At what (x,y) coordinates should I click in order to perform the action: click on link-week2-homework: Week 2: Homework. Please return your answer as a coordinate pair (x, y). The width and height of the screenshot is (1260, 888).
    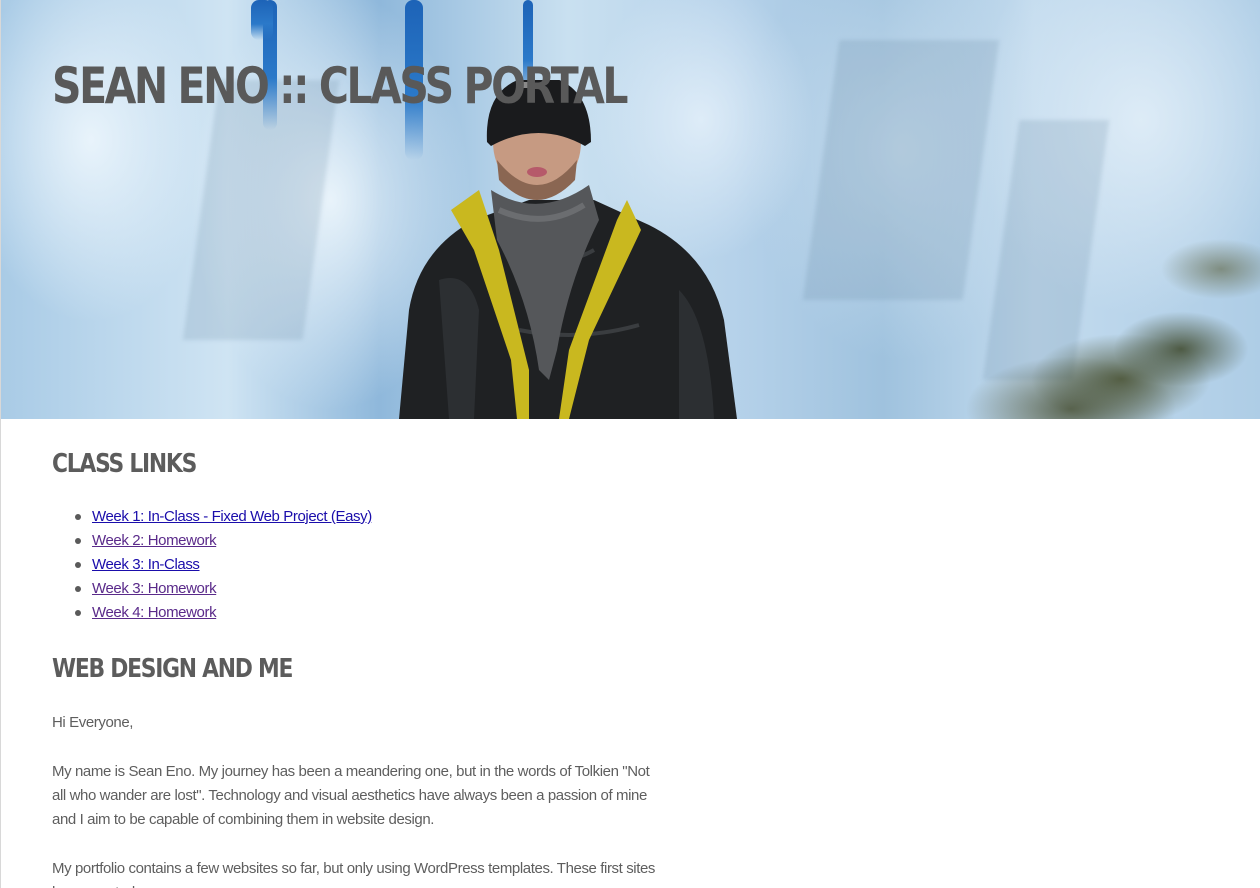
    Looking at the image, I should click on (154, 540).